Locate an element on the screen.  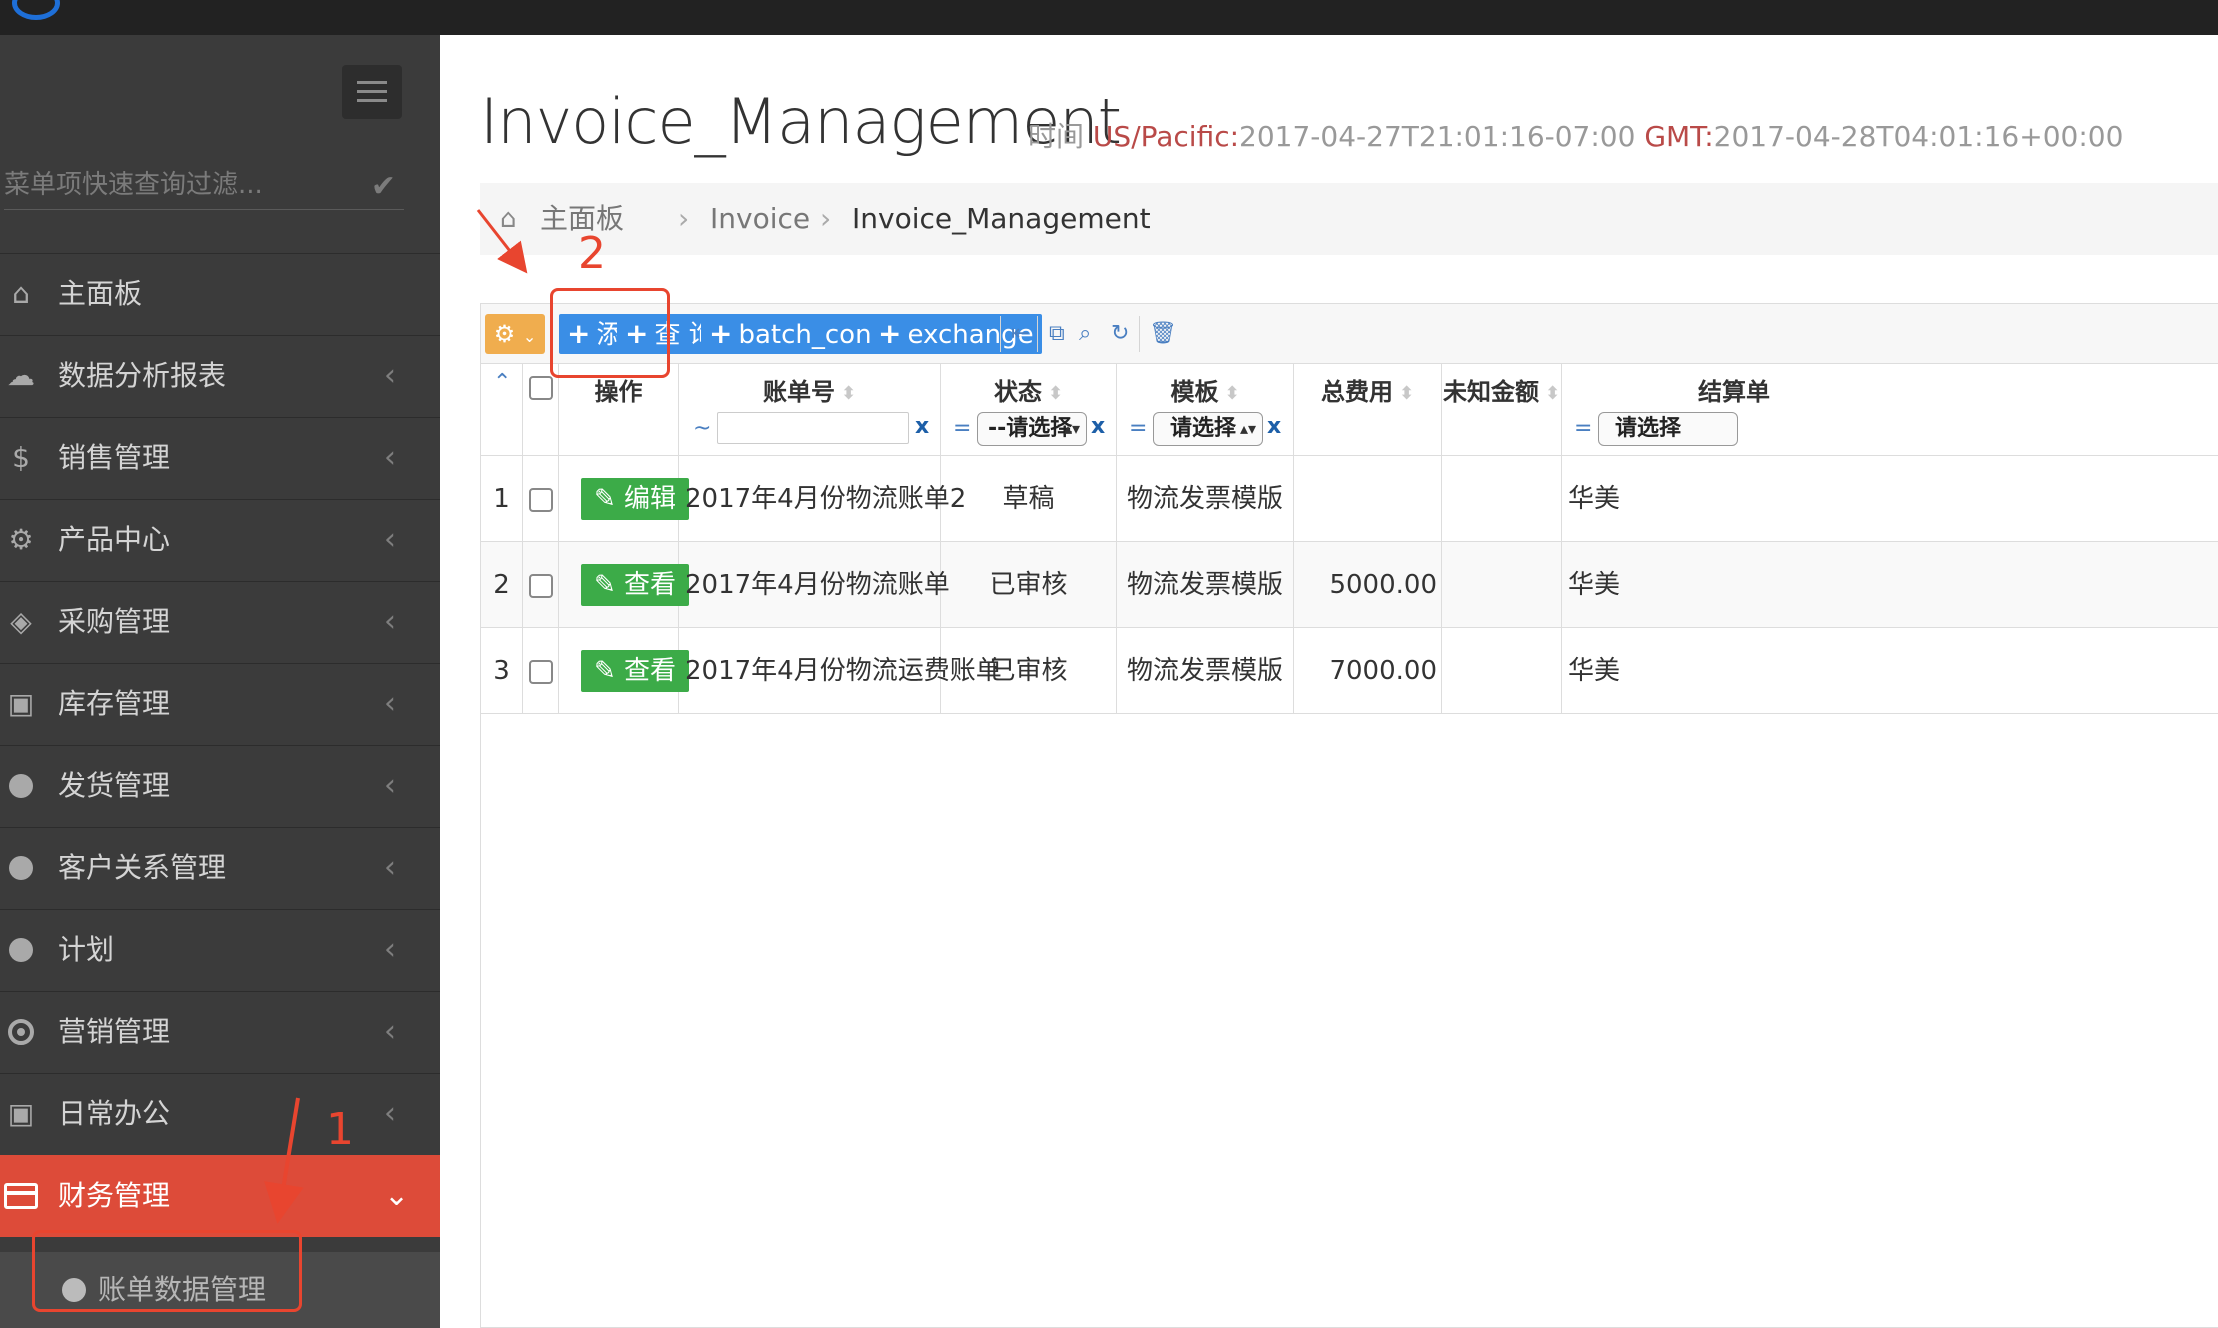
table-row: 1 ✎ 编辑 2017年4月份物流账单2 草稿 物流发票模版 华美 is located at coordinates (1349, 499).